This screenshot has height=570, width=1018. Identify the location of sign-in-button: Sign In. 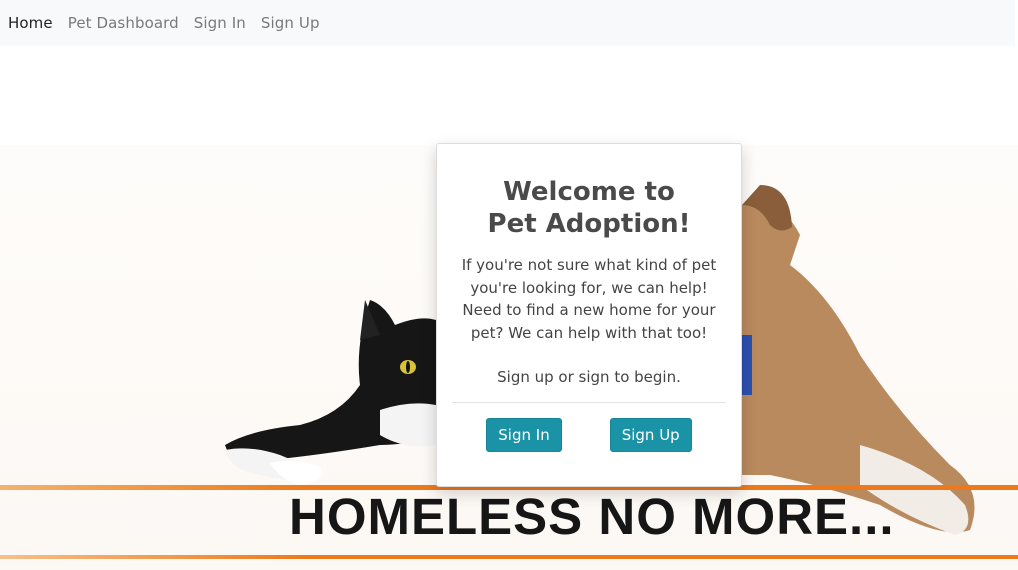
(524, 435).